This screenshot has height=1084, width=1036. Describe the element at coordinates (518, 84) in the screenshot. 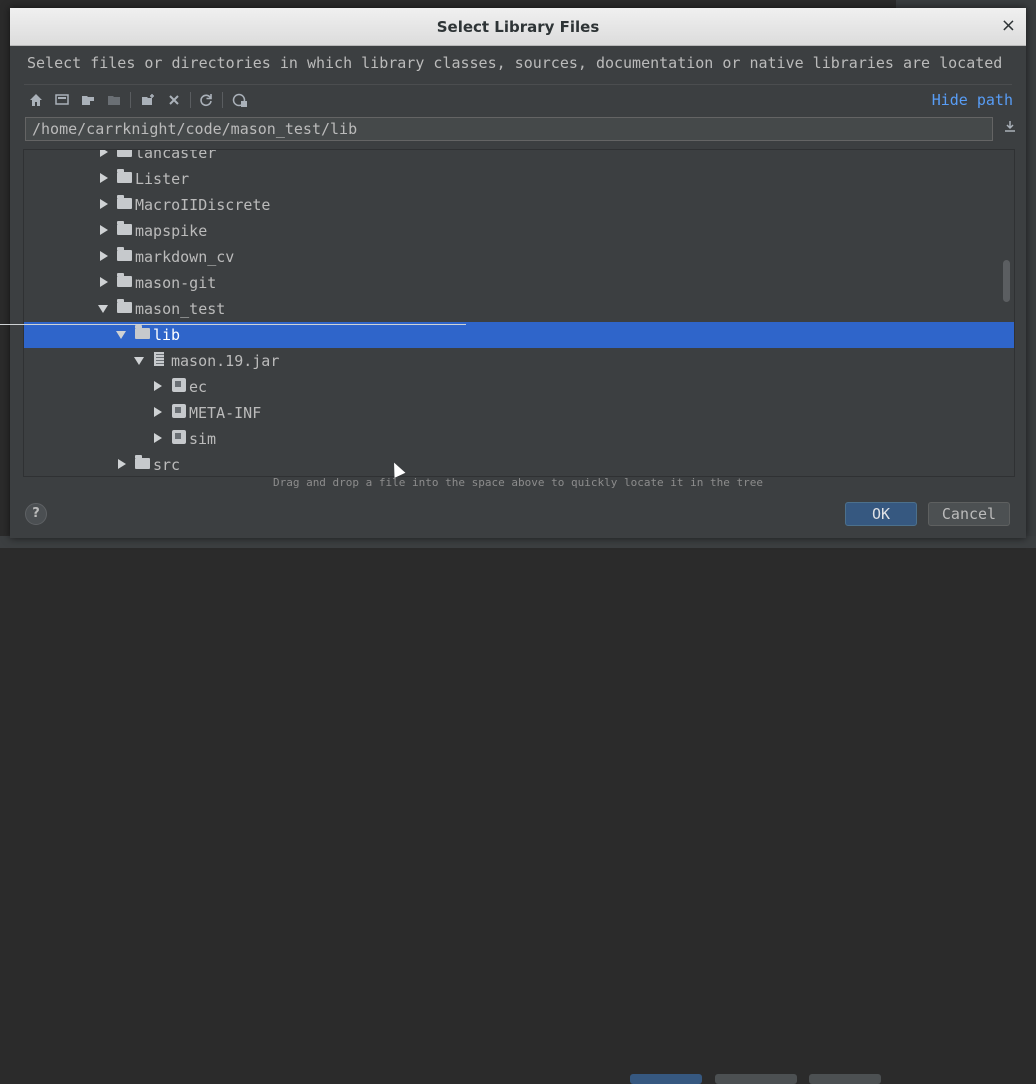

I see `divider` at that location.